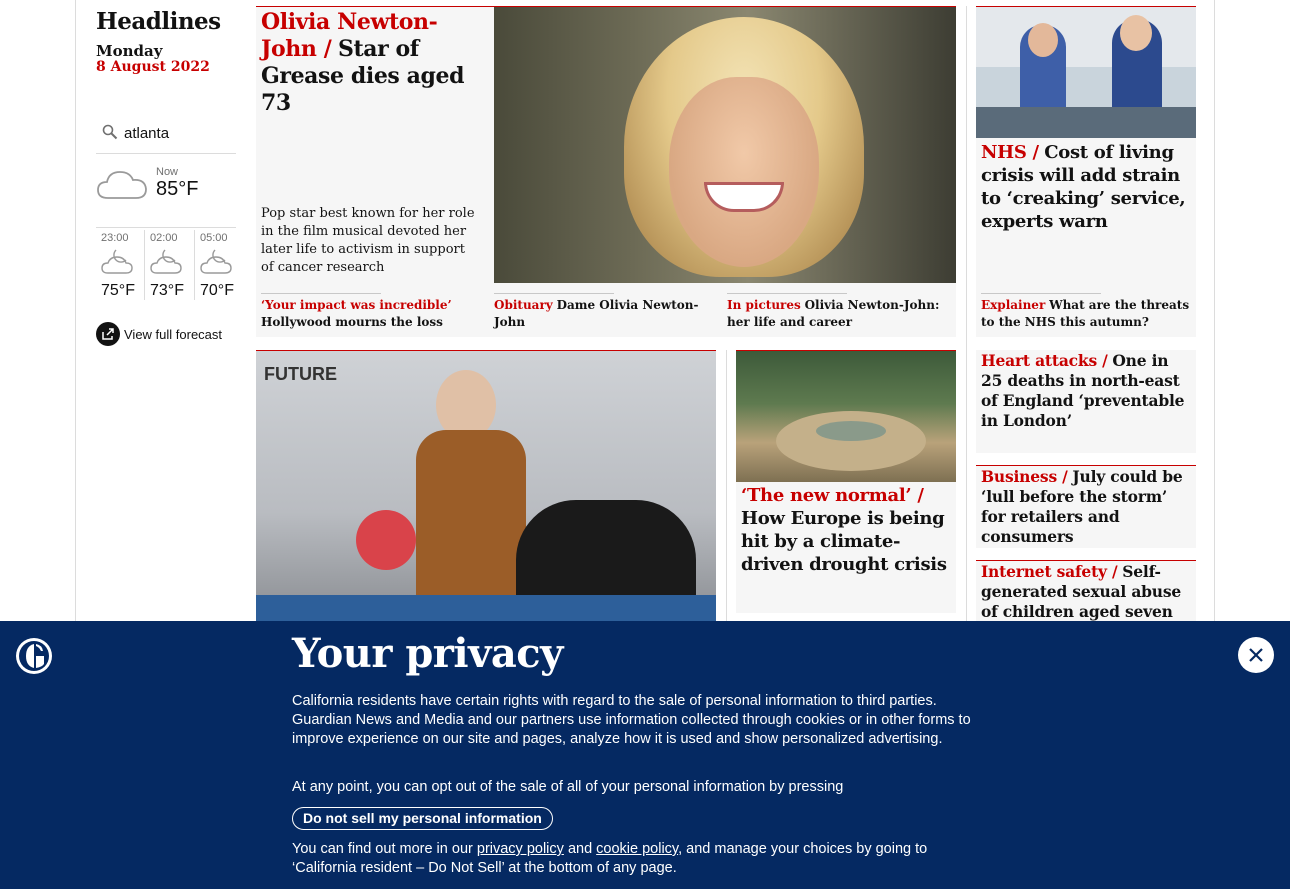  What do you see at coordinates (158, 21) in the screenshot?
I see `section-title: Headlines` at bounding box center [158, 21].